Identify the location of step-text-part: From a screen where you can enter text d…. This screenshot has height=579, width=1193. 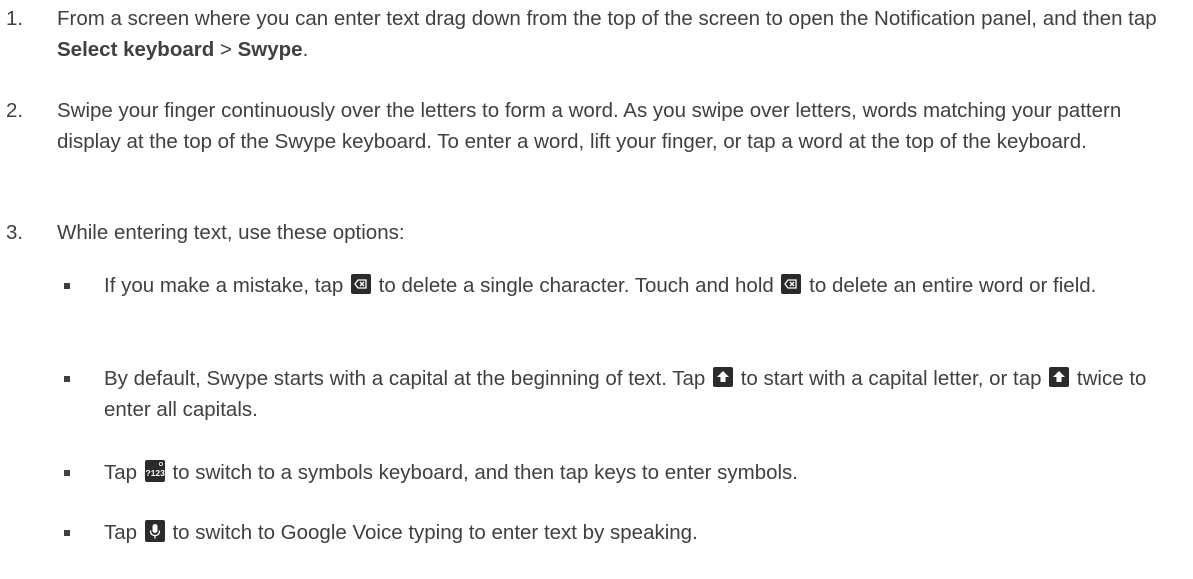
(607, 18).